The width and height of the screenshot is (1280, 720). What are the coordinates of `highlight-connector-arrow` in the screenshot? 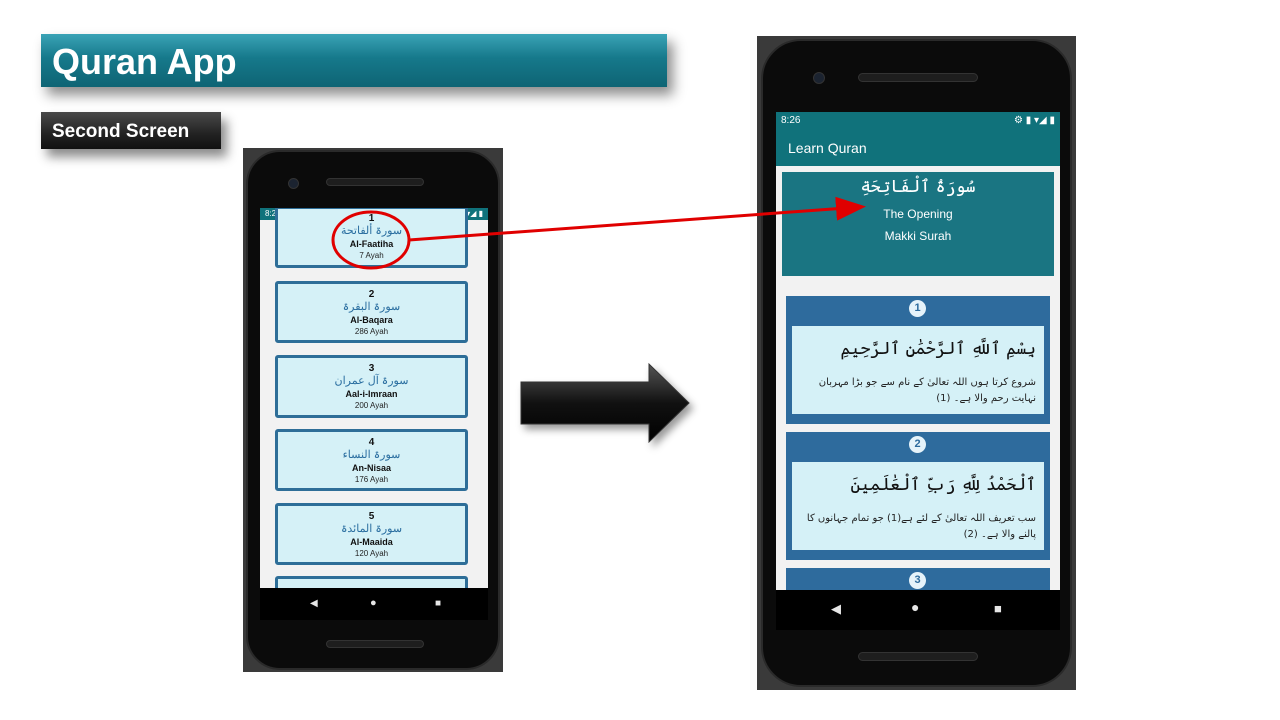 It's located at (637, 219).